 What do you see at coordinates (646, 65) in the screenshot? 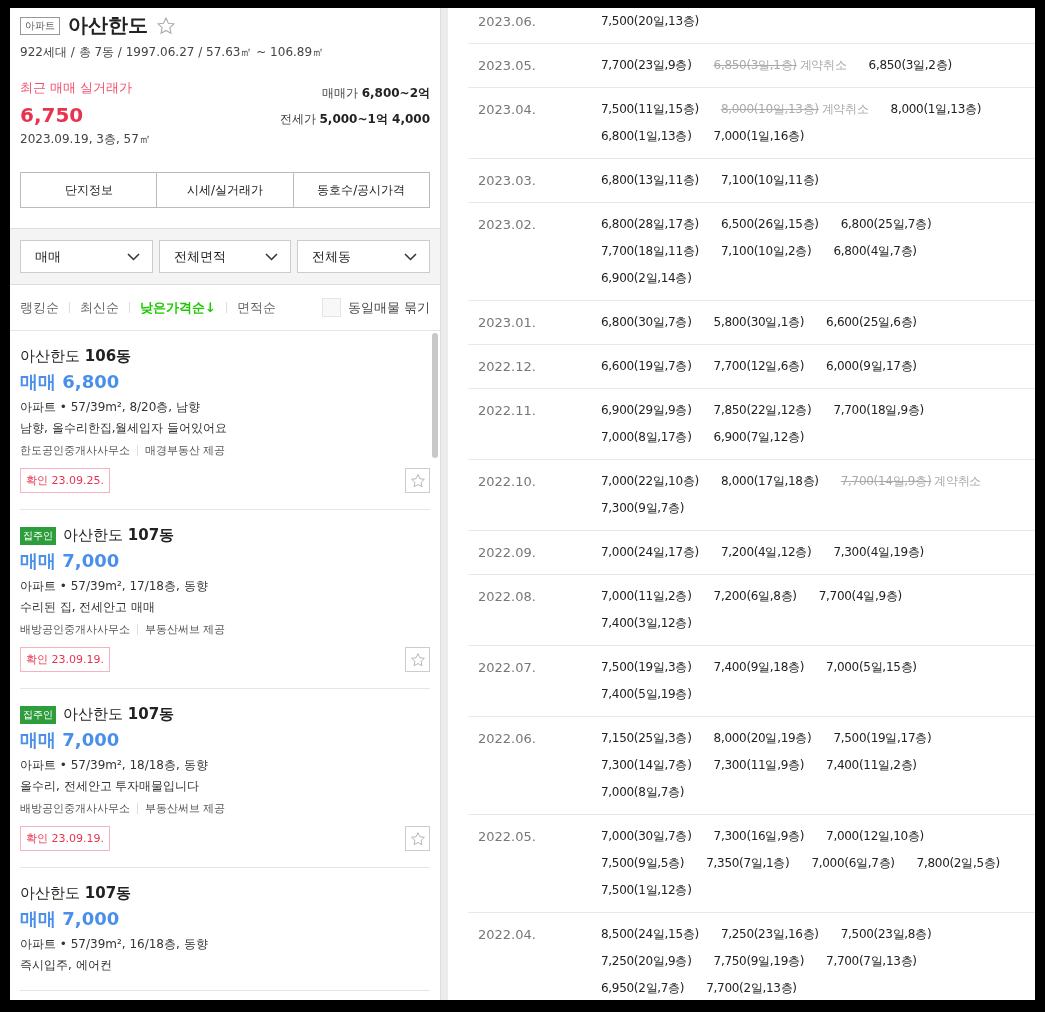
I see `deal: 7,700(23일,9층)` at bounding box center [646, 65].